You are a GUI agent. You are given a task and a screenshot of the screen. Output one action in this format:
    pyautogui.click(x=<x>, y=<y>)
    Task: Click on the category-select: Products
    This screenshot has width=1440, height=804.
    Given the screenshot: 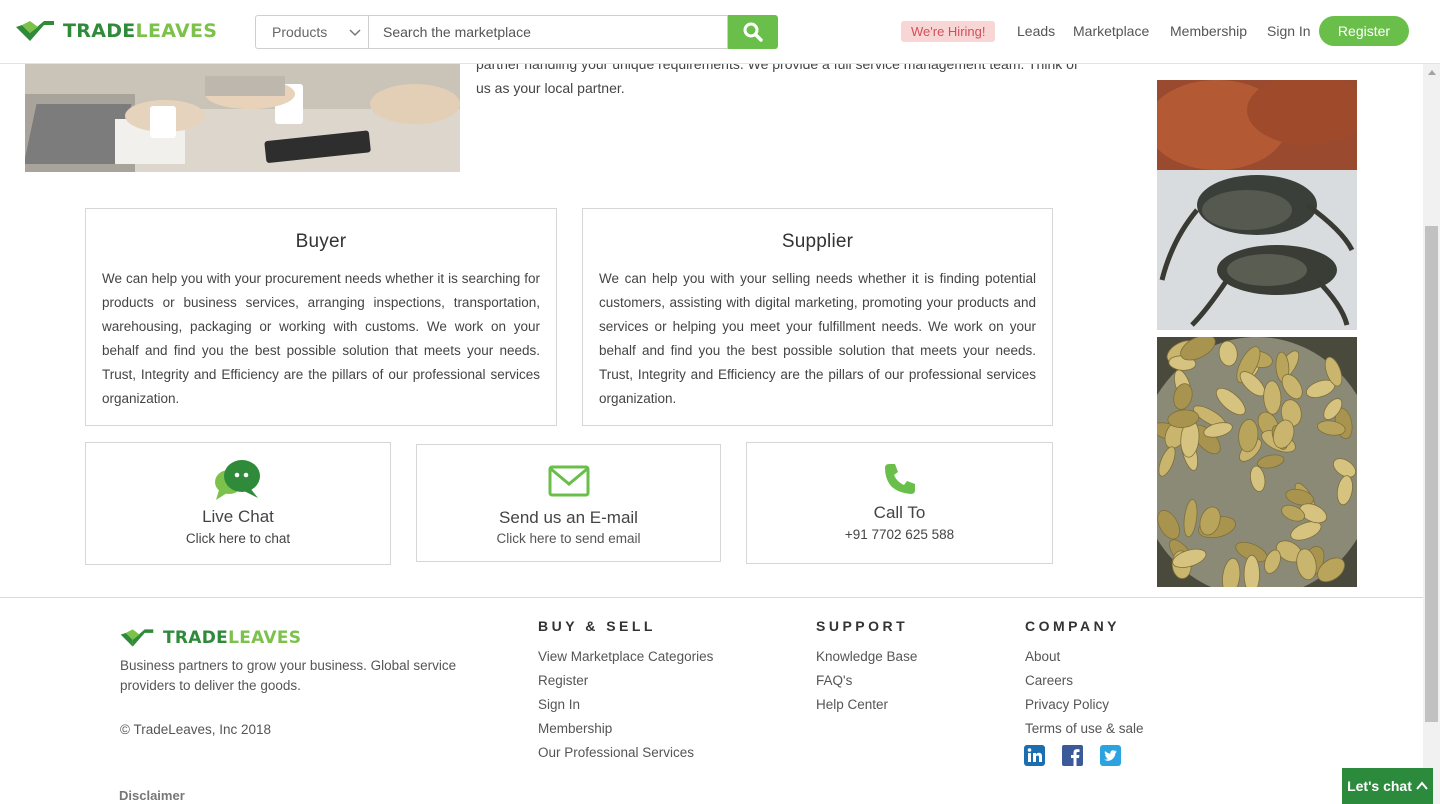 What is the action you would take?
    pyautogui.click(x=311, y=32)
    